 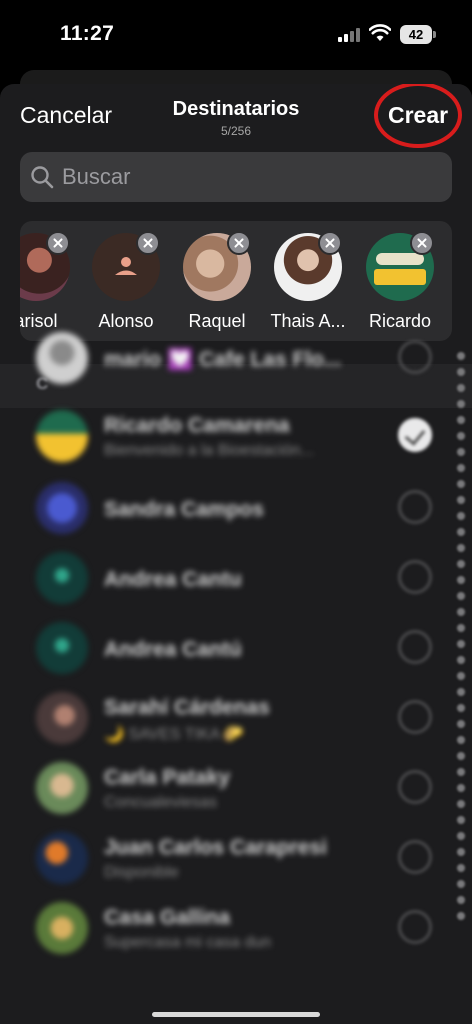 I want to click on status-time: 11:27, so click(x=87, y=33).